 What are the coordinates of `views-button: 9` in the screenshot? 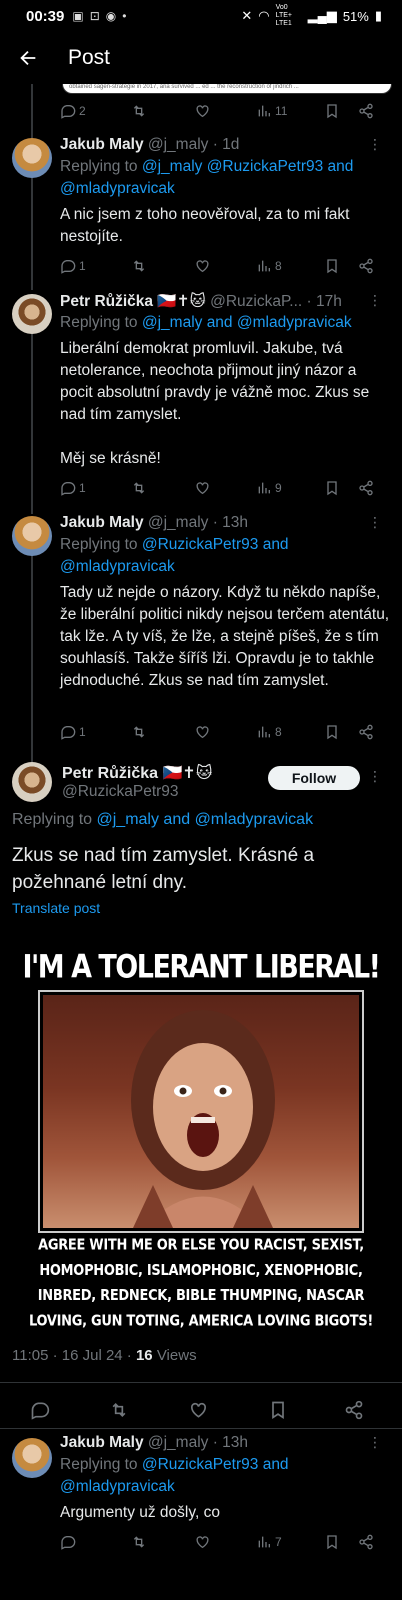 It's located at (269, 488).